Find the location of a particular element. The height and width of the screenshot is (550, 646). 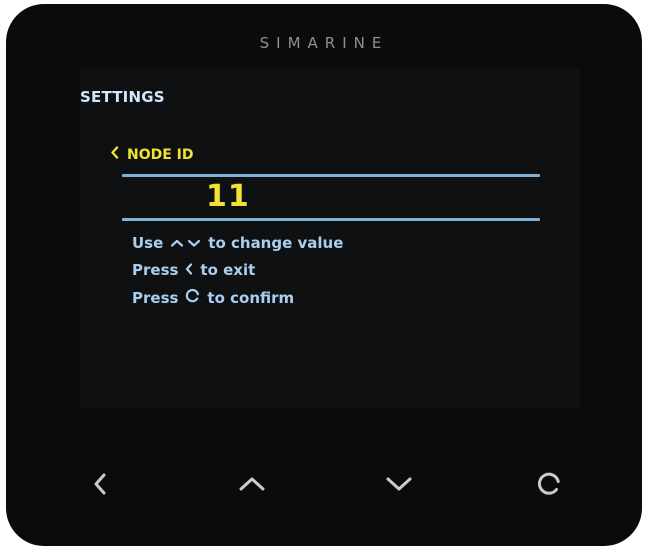

down-button is located at coordinates (399, 484).